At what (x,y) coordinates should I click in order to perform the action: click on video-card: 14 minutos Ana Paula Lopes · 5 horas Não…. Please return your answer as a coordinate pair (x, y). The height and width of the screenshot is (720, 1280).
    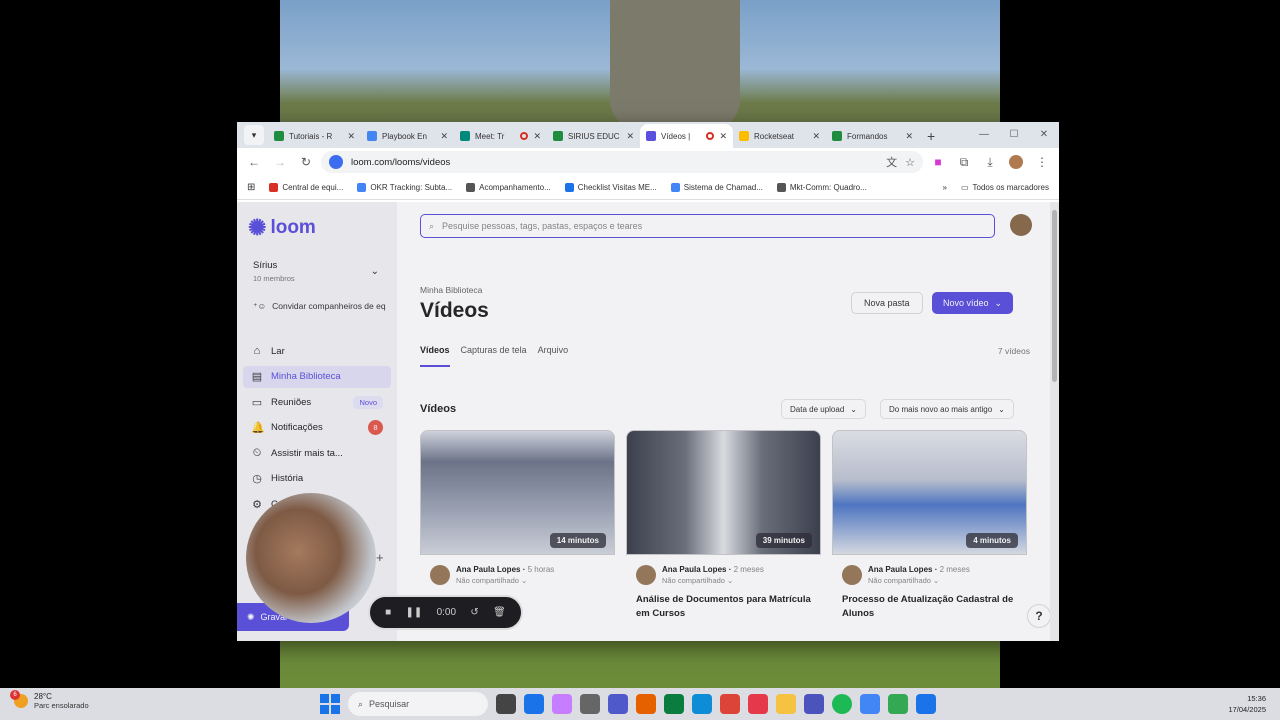
    Looking at the image, I should click on (517, 526).